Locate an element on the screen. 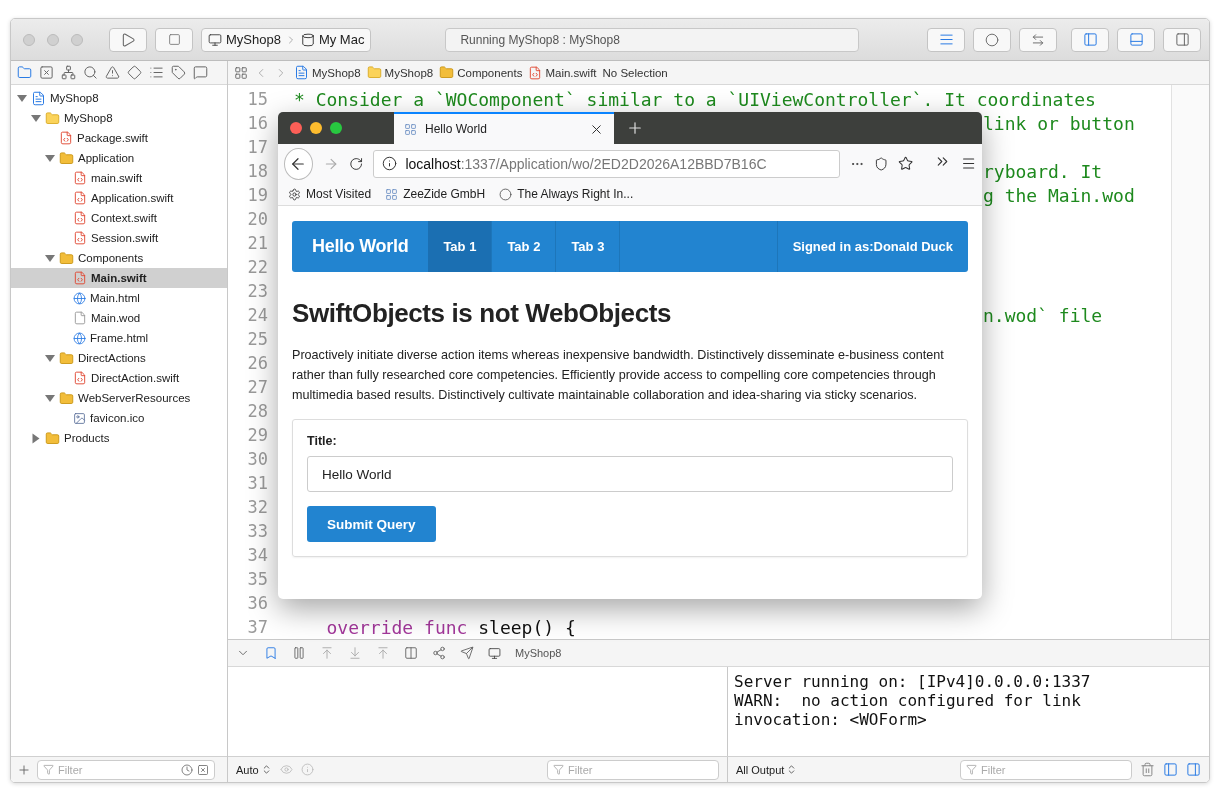 Image resolution: width=1225 pixels, height=800 pixels. output-mode-selector: All Output is located at coordinates (767, 769).